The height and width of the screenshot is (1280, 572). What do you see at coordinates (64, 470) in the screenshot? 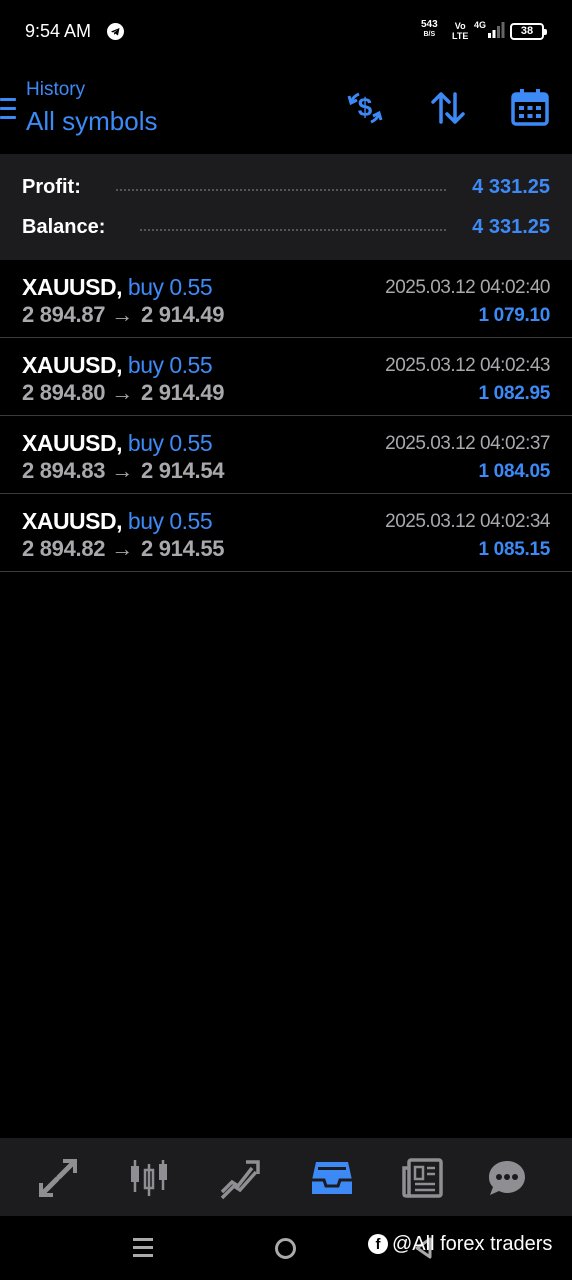
I see `trade-open-price: 2 894.83` at bounding box center [64, 470].